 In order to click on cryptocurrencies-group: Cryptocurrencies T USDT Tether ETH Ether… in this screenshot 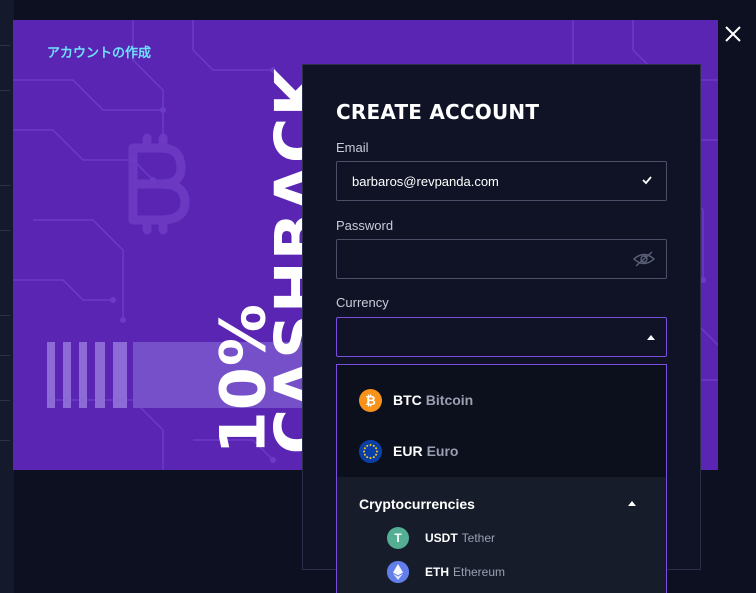, I will do `click(501, 535)`.